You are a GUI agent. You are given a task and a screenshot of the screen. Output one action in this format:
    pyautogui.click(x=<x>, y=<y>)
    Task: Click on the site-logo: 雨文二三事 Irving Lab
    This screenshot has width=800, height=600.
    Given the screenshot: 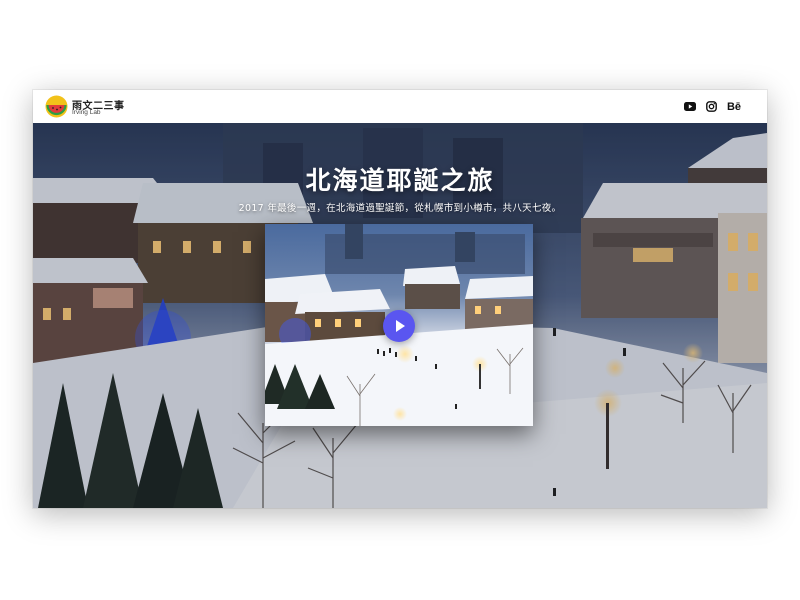 What is the action you would take?
    pyautogui.click(x=100, y=106)
    